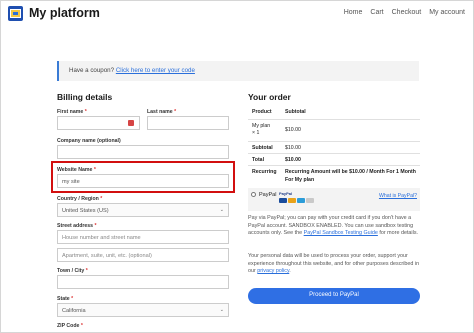  Describe the element at coordinates (74, 311) in the screenshot. I see `state-value: California` at that location.